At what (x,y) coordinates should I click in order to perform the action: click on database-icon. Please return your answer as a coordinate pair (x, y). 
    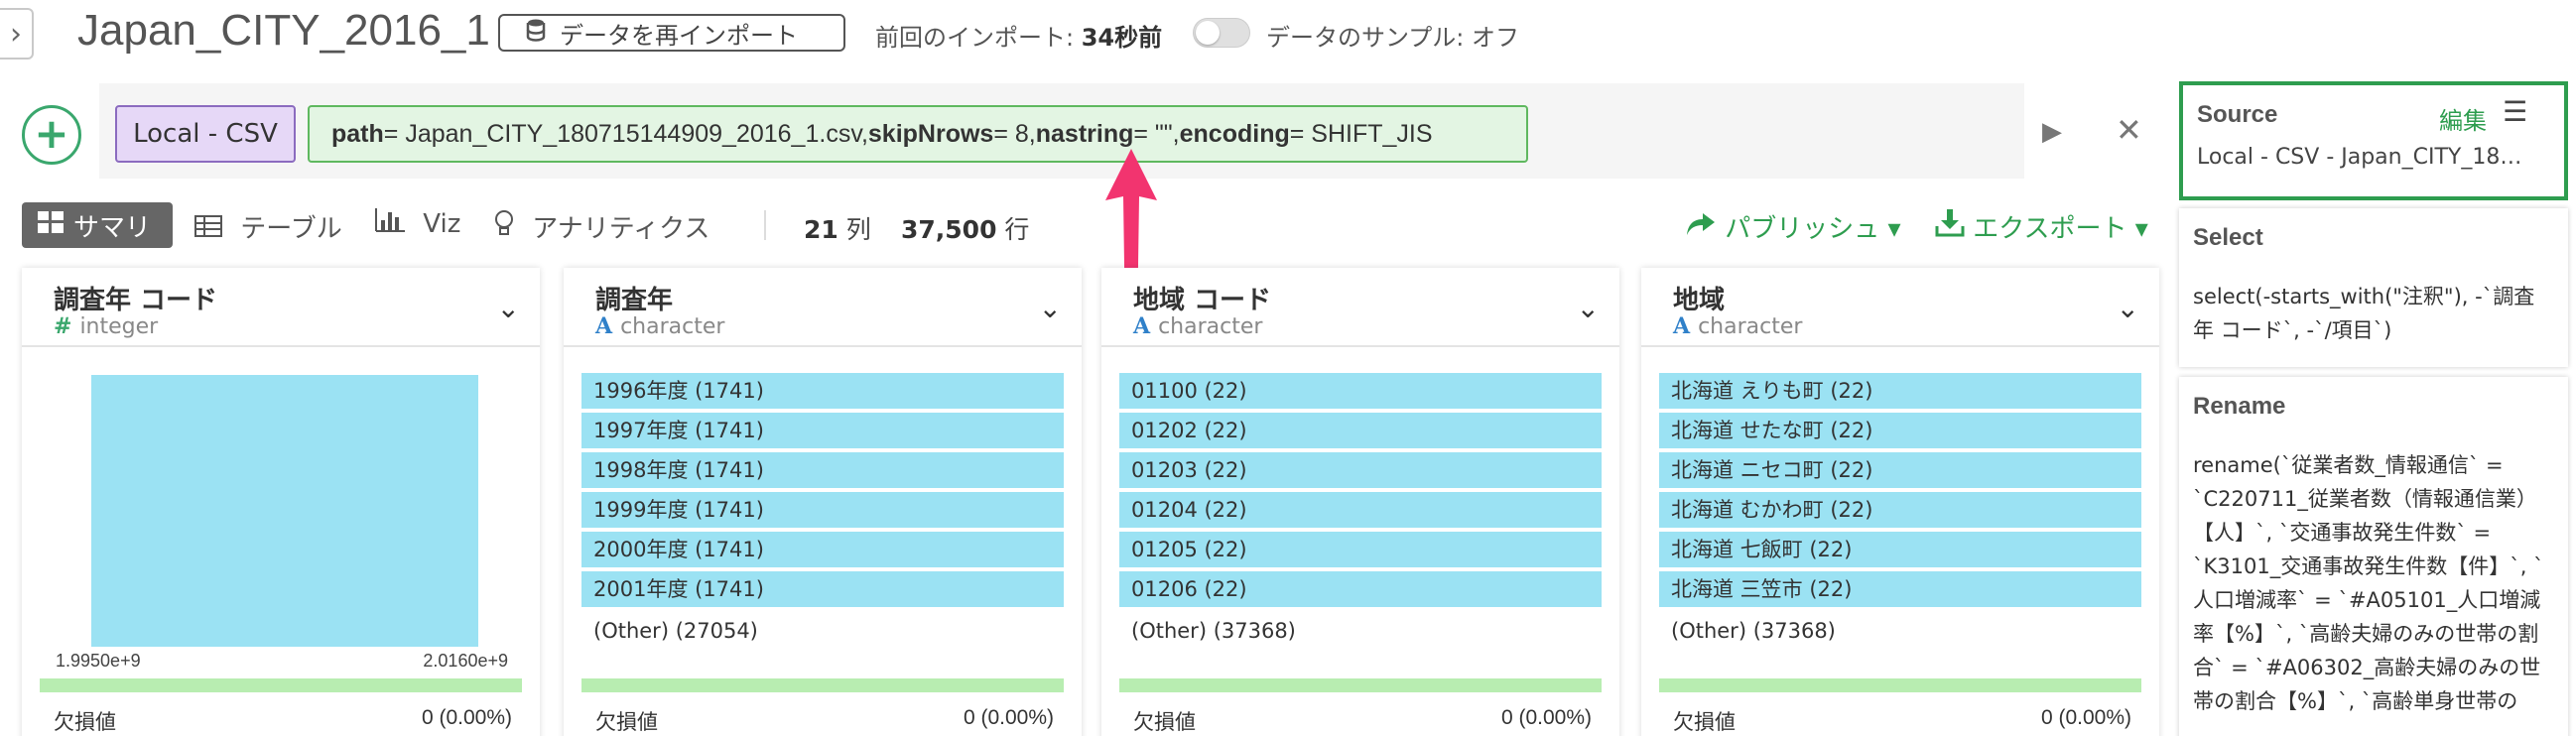
    Looking at the image, I should click on (536, 33).